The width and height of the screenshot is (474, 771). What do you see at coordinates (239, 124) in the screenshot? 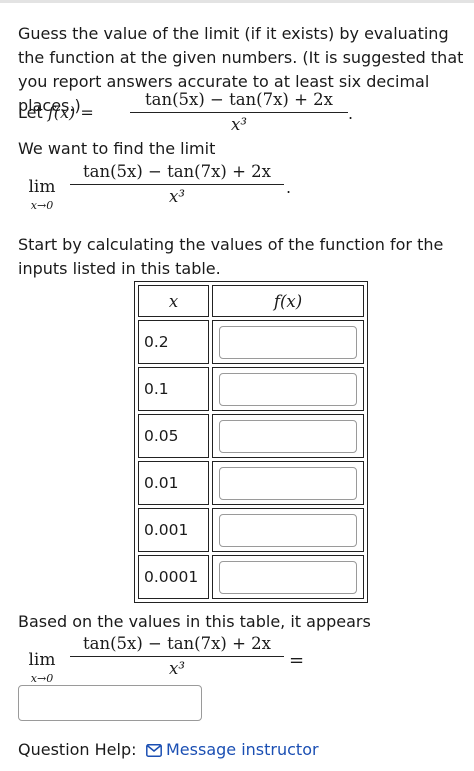
I see `fraction-denominator: x³` at bounding box center [239, 124].